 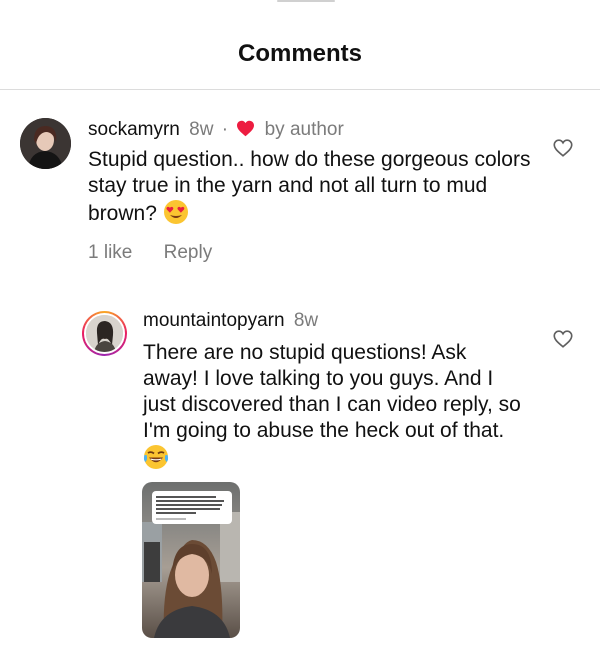 I want to click on like-count: 1 like, so click(x=110, y=252).